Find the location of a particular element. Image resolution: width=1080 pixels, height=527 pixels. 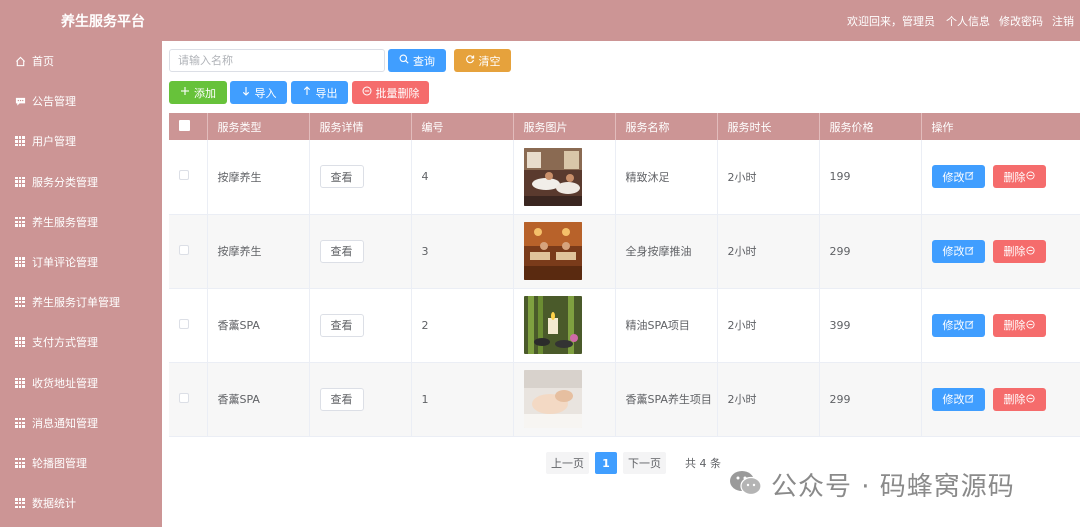

chat-icon is located at coordinates (20, 101).